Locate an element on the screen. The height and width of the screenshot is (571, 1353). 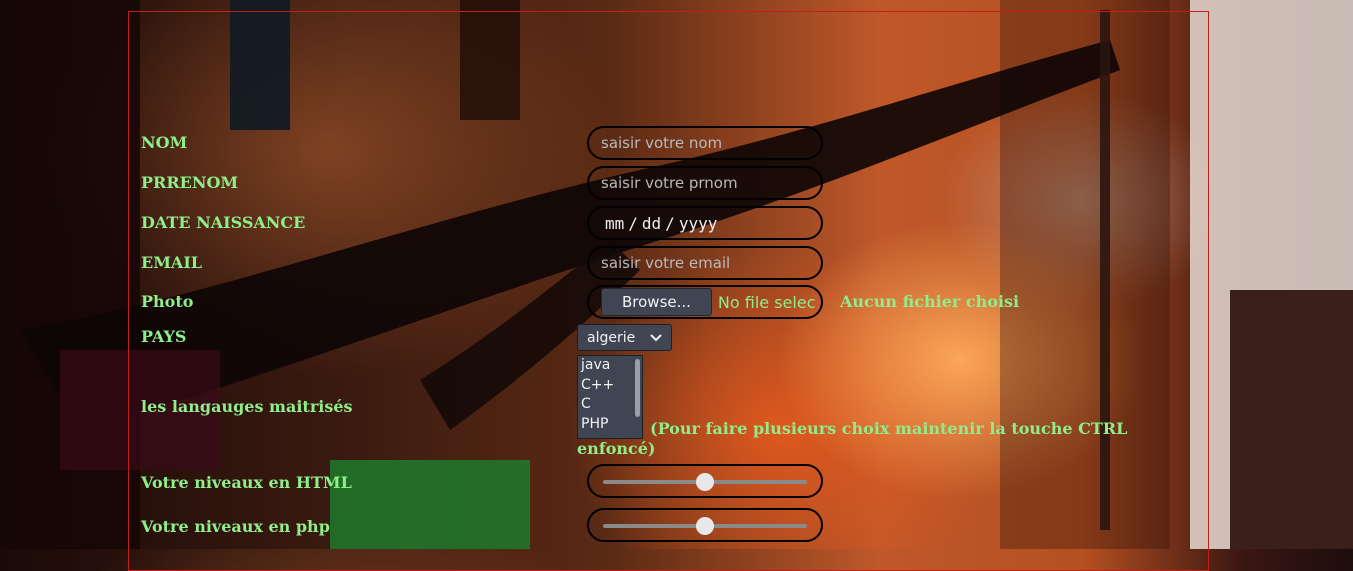
photo-label: Photo is located at coordinates (167, 301).